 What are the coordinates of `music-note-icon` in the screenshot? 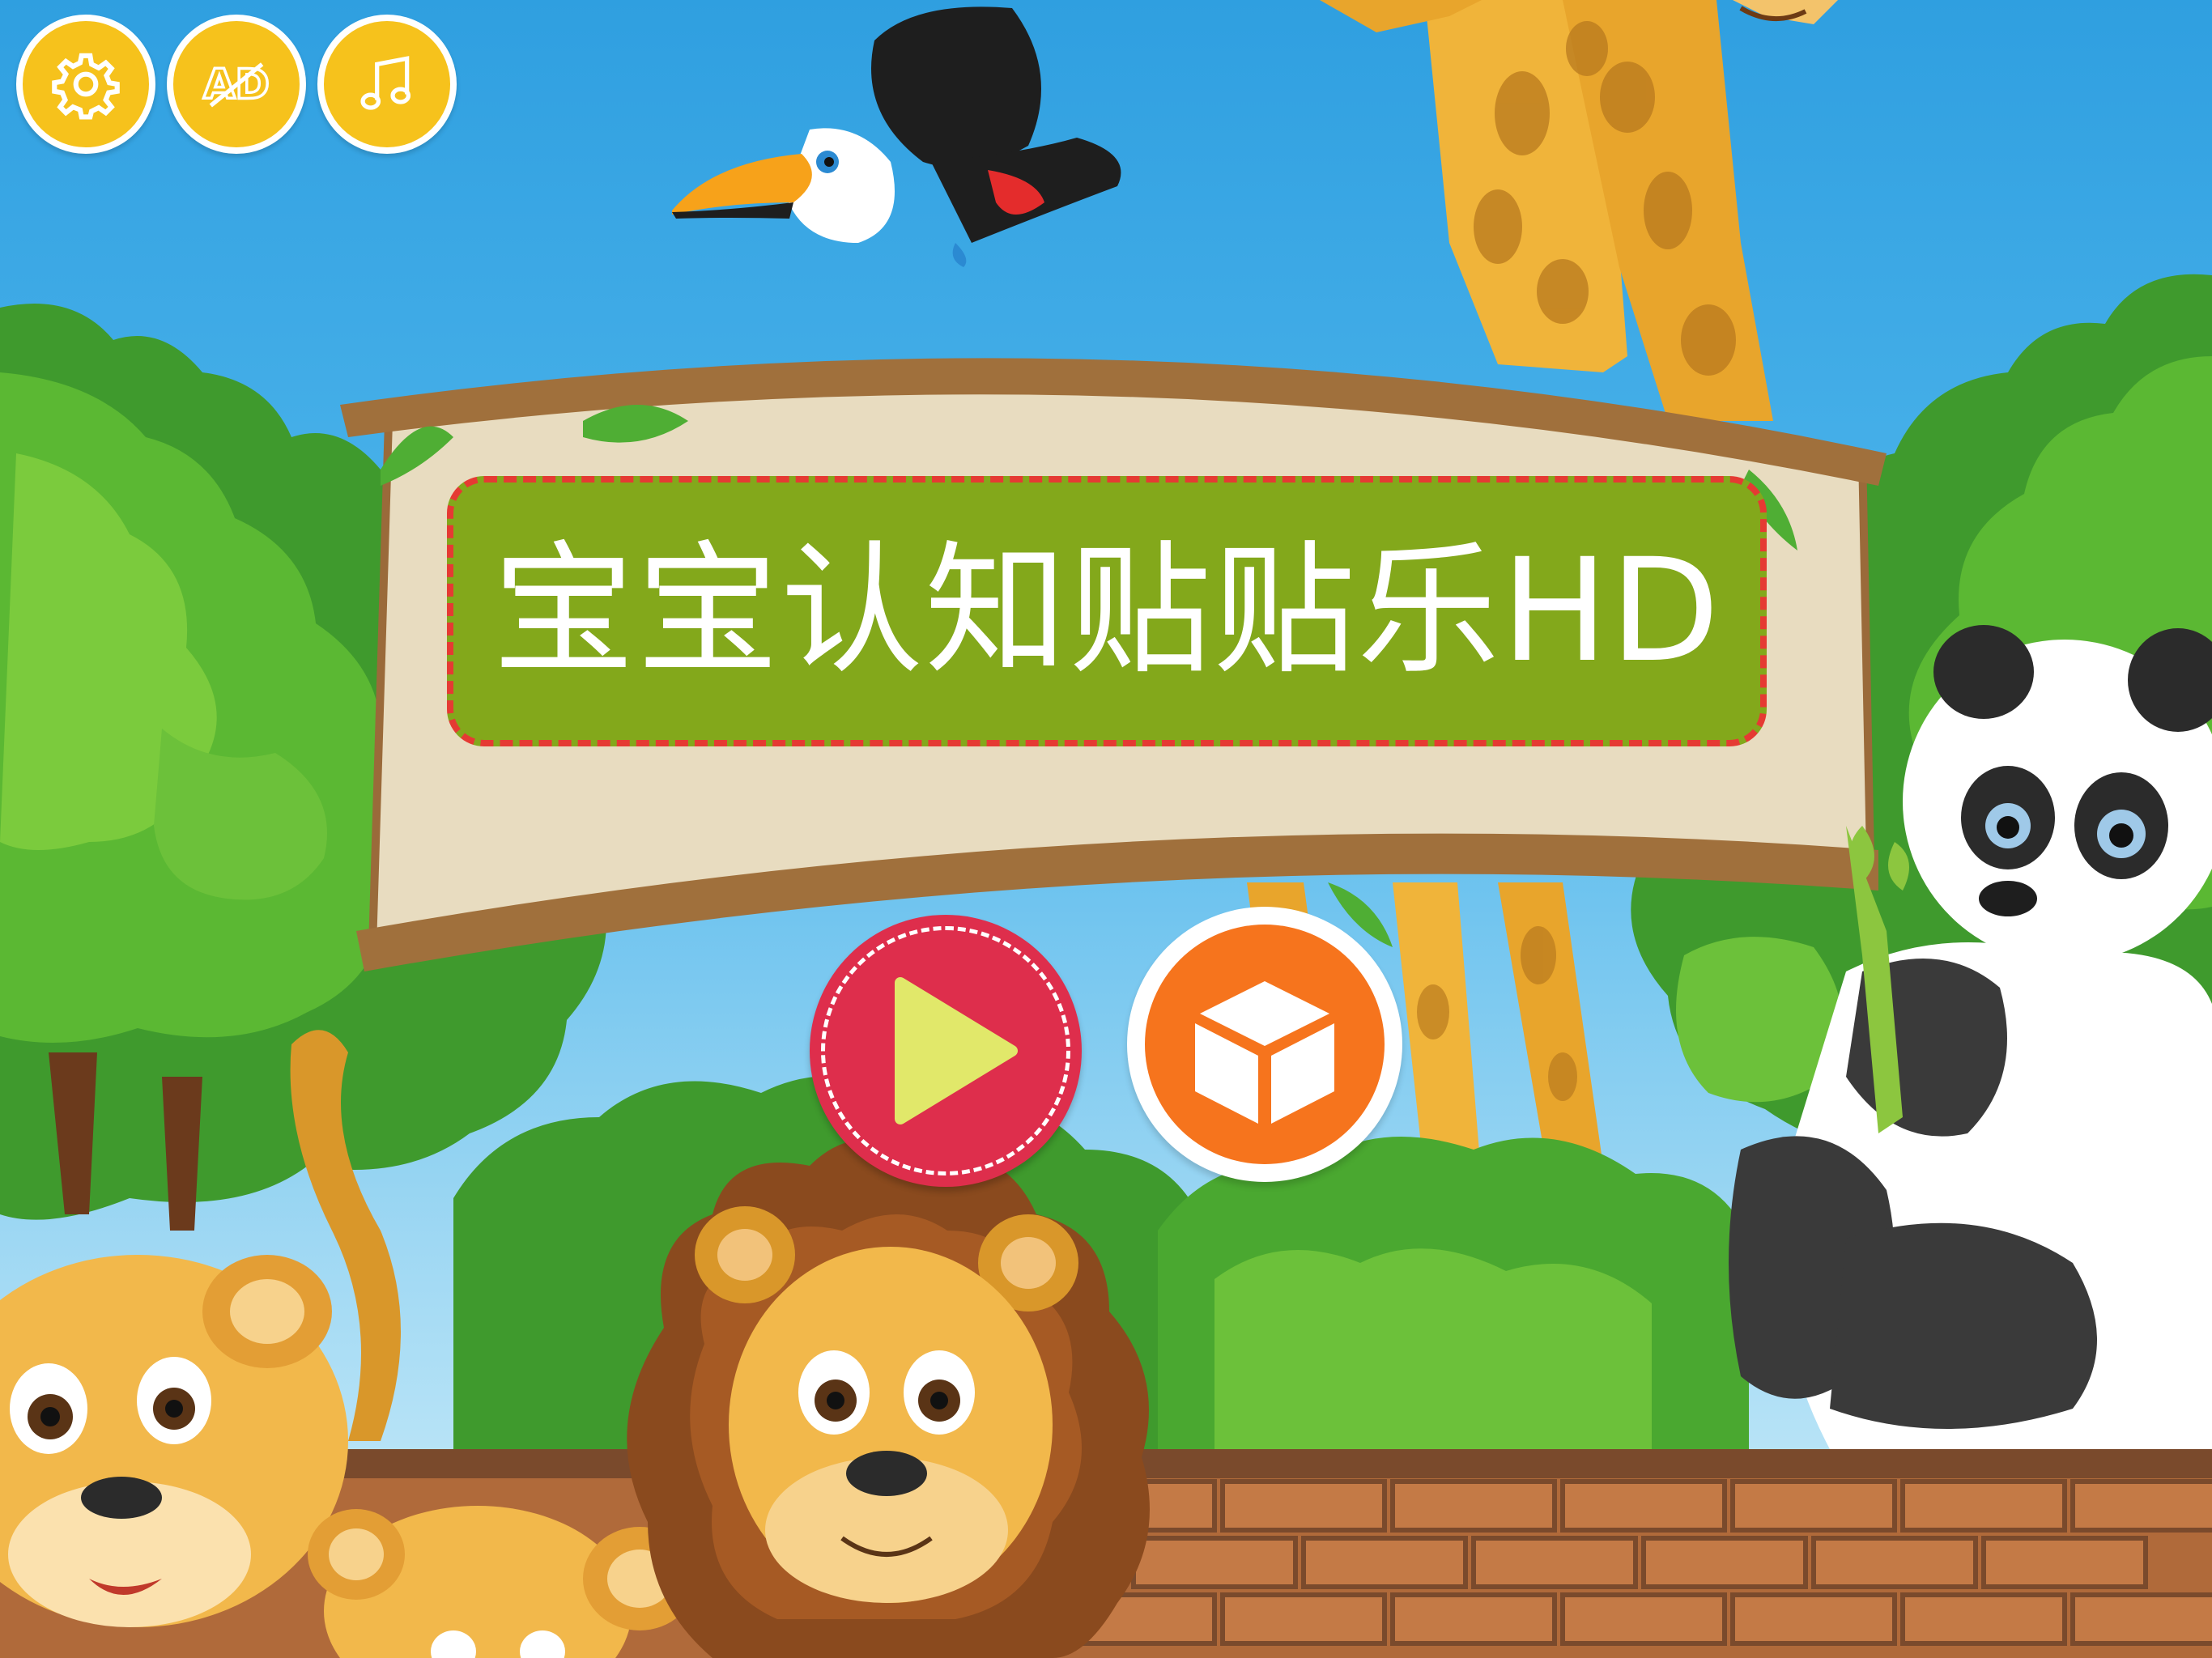 It's located at (385, 83).